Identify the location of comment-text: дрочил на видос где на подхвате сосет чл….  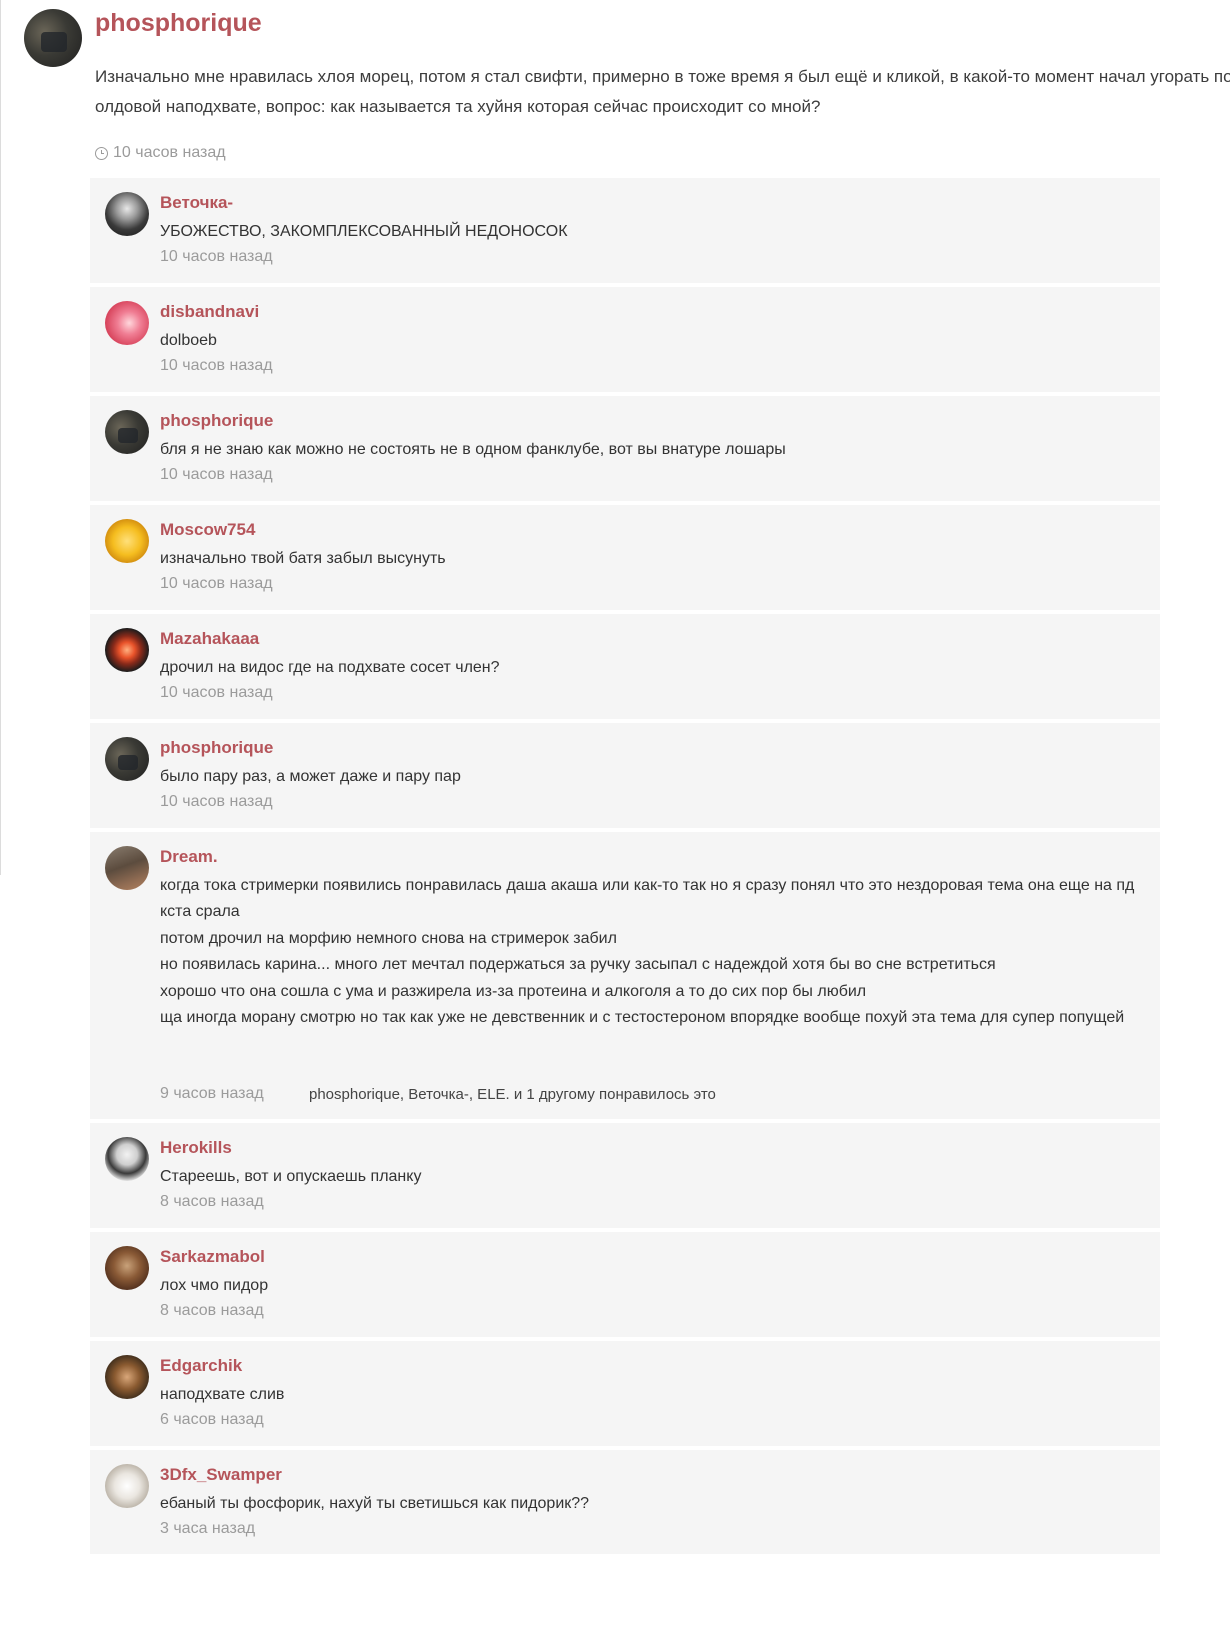
(330, 667).